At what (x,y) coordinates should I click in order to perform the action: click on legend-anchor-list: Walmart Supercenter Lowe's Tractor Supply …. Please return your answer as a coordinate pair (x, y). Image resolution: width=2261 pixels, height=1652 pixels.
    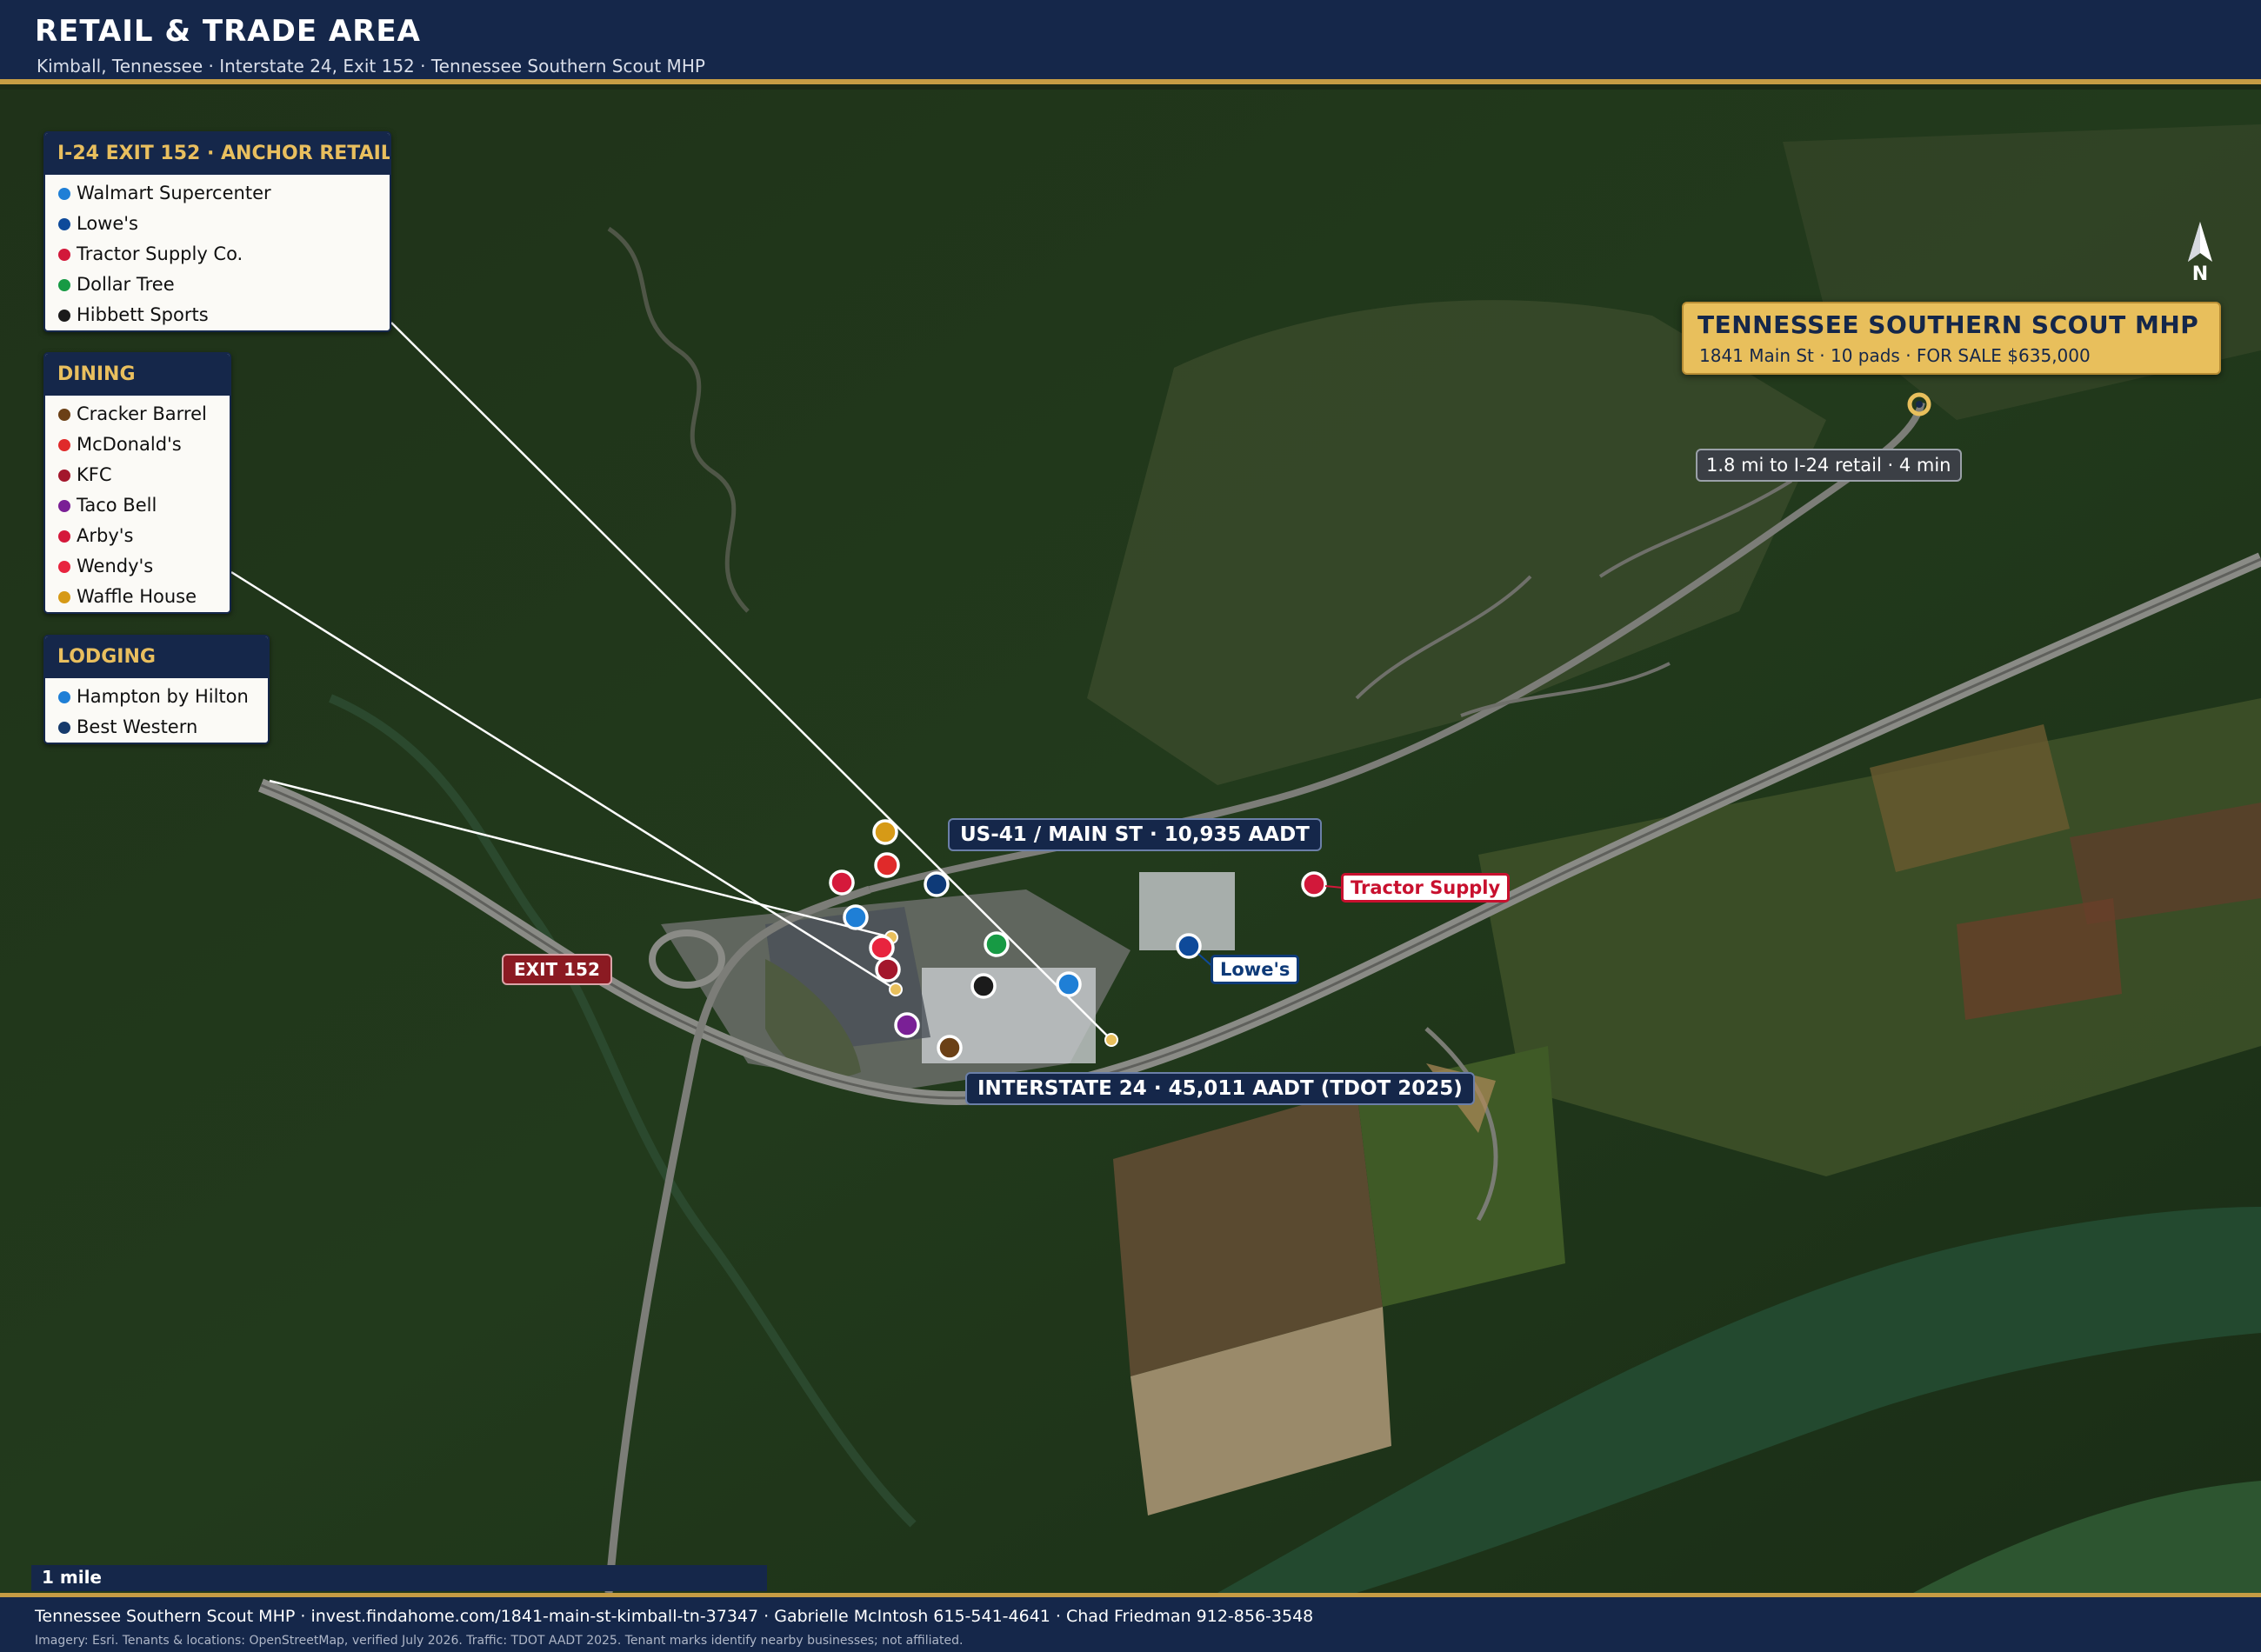
    Looking at the image, I should click on (217, 252).